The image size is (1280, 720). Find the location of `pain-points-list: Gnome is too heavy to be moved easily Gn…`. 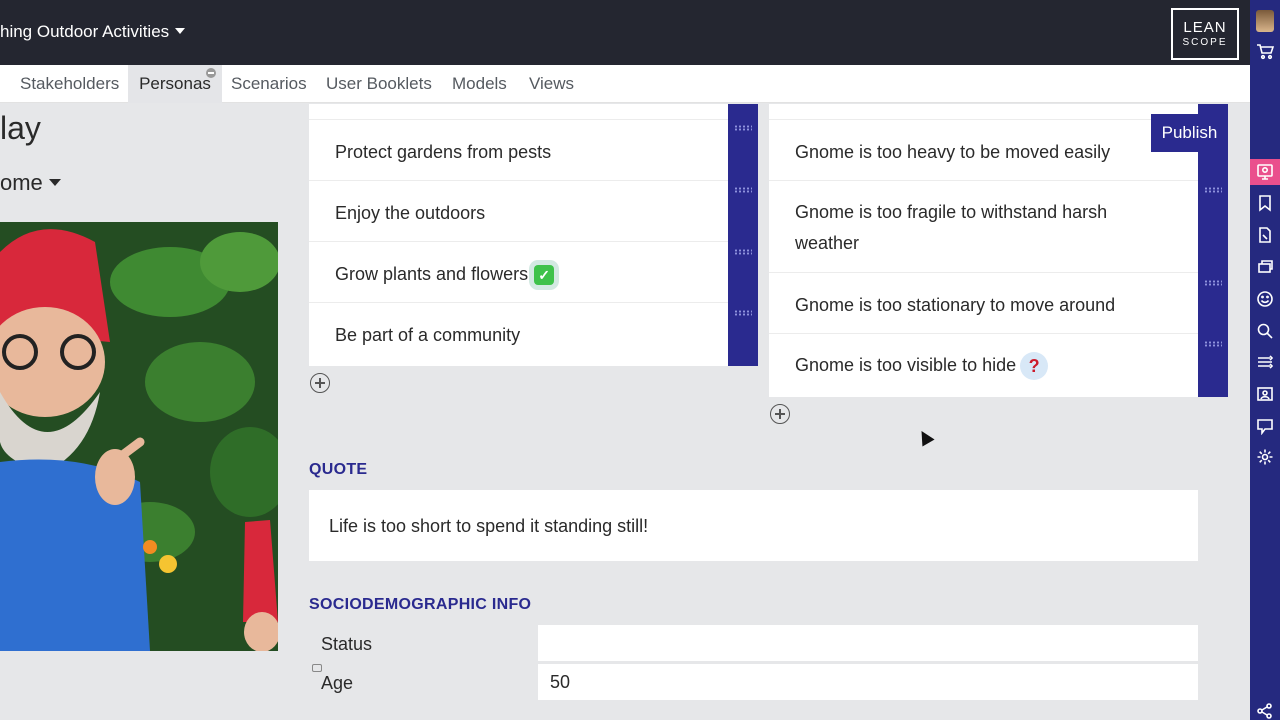

pain-points-list: Gnome is too heavy to be moved easily Gn… is located at coordinates (983, 250).